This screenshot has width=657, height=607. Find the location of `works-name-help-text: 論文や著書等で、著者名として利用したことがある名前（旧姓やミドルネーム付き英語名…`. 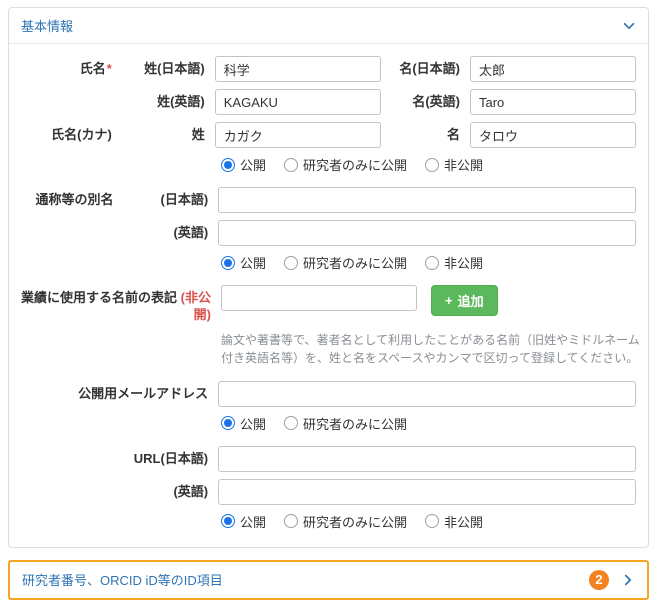

works-name-help-text: 論文や著書等で、著者名として利用したことがある名前（旧姓やミドルネーム付き英語名… is located at coordinates (430, 349).